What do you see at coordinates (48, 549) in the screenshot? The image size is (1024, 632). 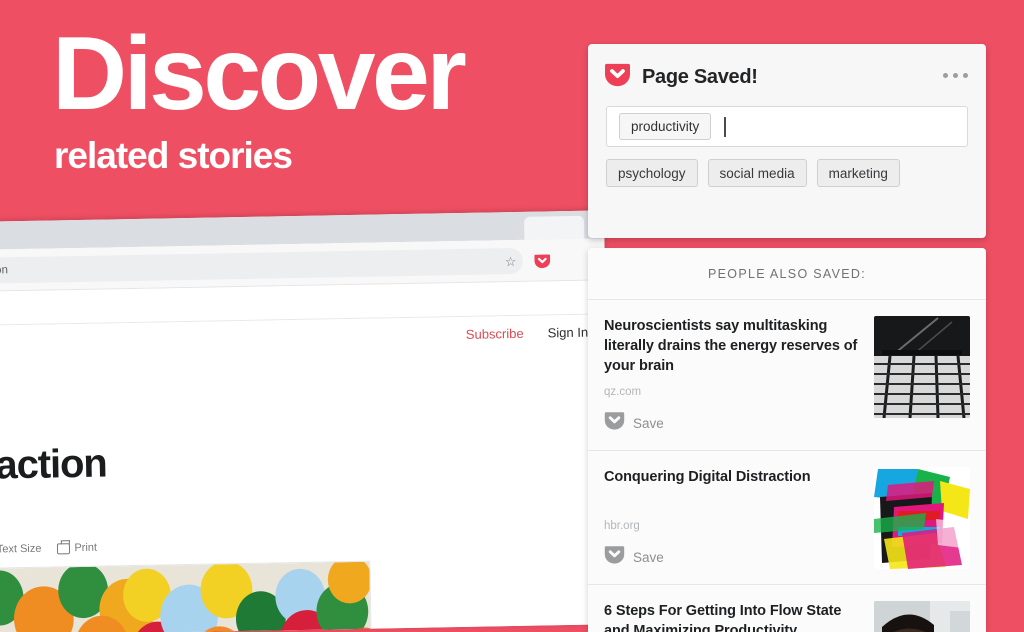 I see `article-tools: nt нH Text Size Print` at bounding box center [48, 549].